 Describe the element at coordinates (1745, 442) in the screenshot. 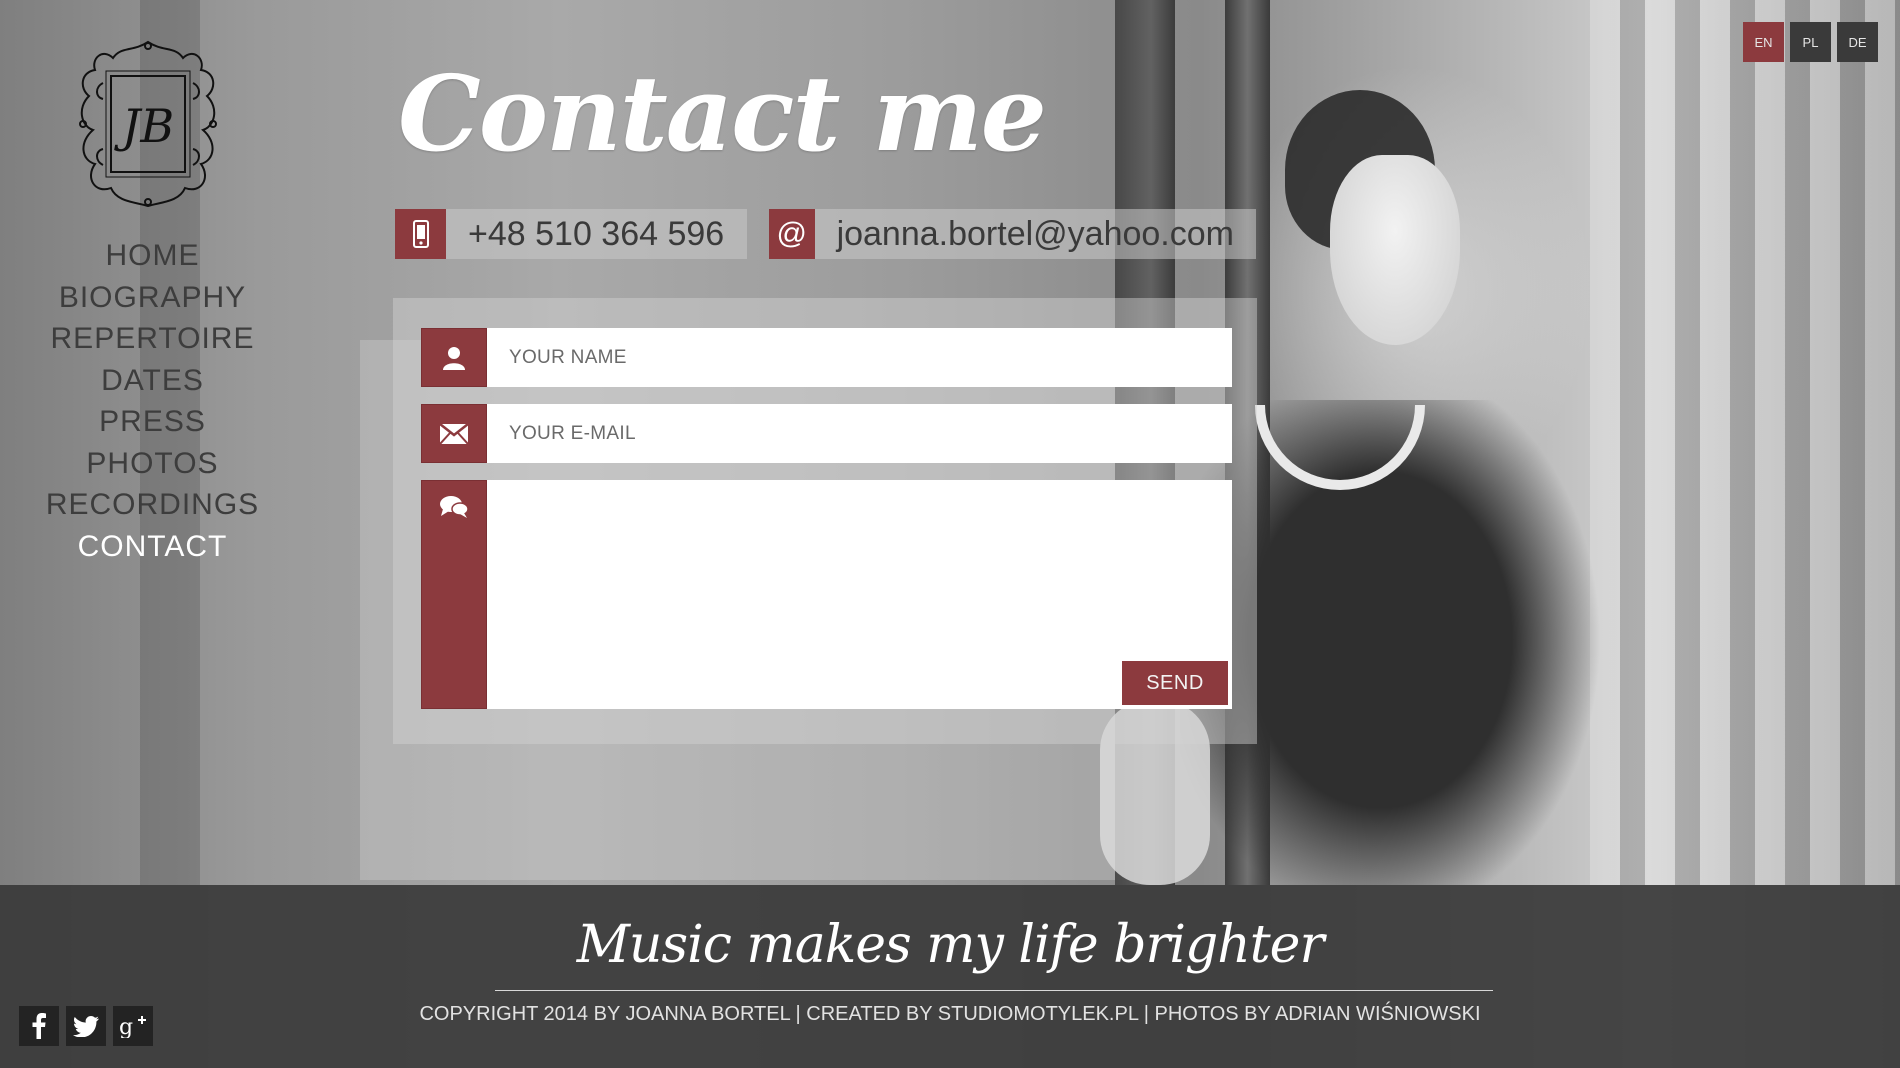

I see `bg-building` at that location.